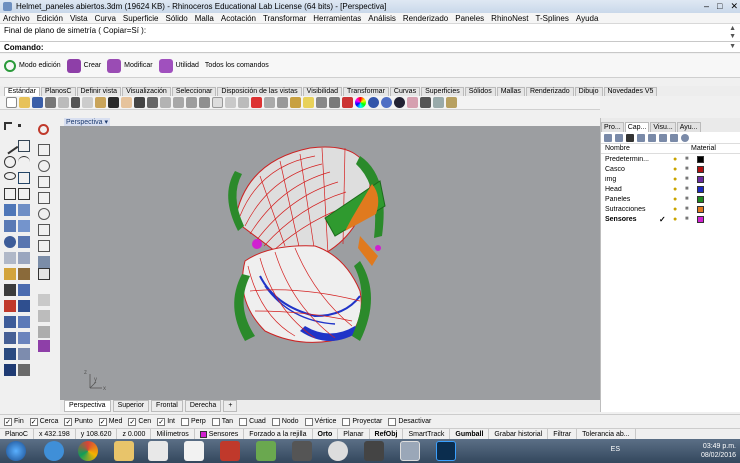 The image size is (740, 463). I want to click on col-name: Nombre, so click(648, 148).